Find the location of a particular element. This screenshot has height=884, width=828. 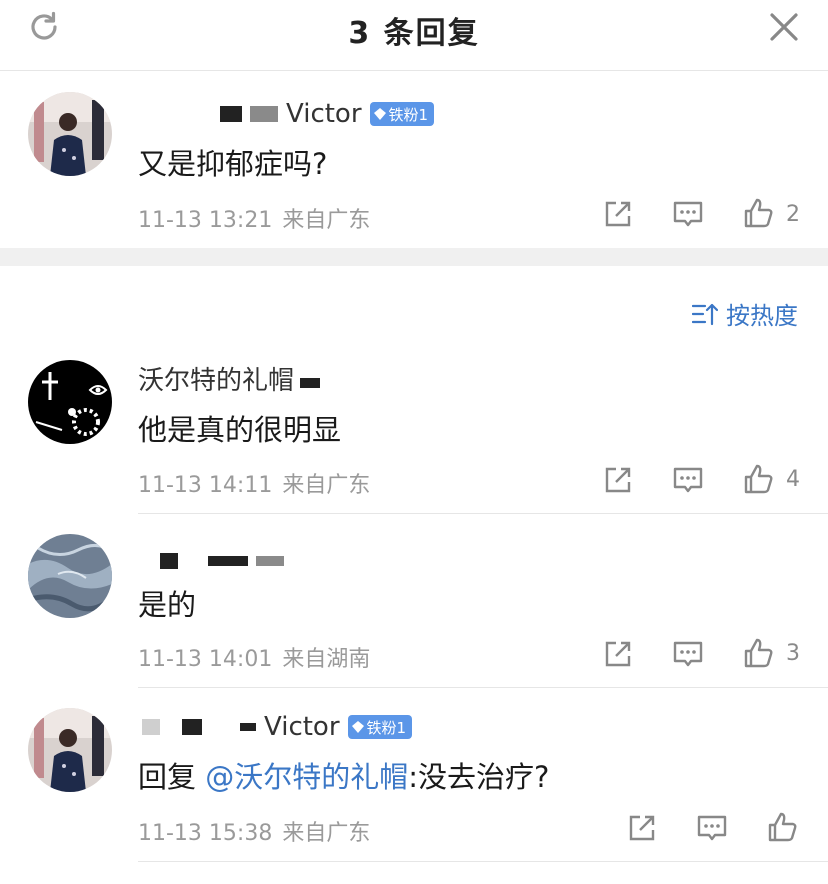

comment-meta: 11-13 15:38 来自广东 is located at coordinates (254, 831).